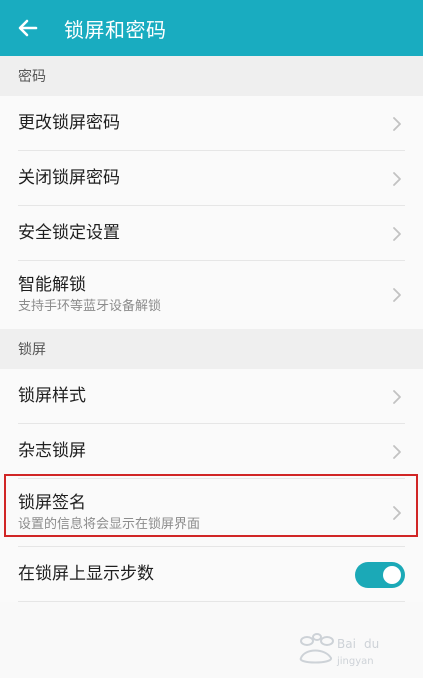  I want to click on row-label: 关闭锁屏密码, so click(69, 178).